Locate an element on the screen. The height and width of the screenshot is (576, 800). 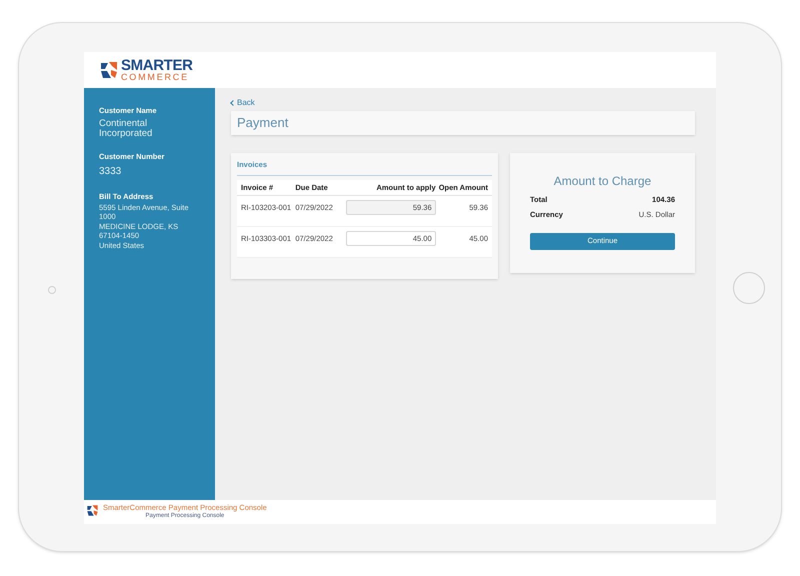
back-link: Back is located at coordinates (463, 103).